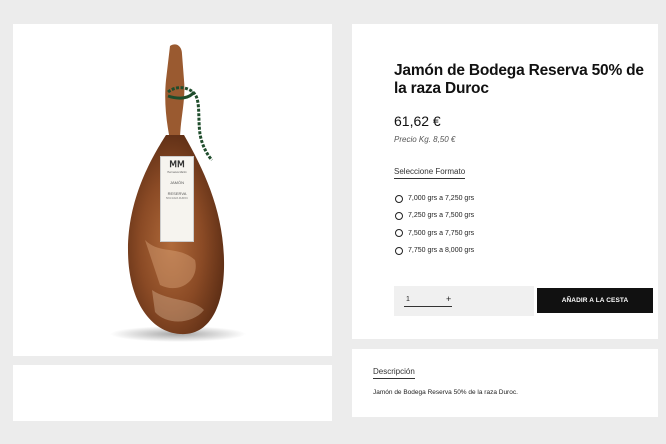 The width and height of the screenshot is (666, 444). I want to click on format-option-label: 7,750 grs a 8,000 grs, so click(441, 251).